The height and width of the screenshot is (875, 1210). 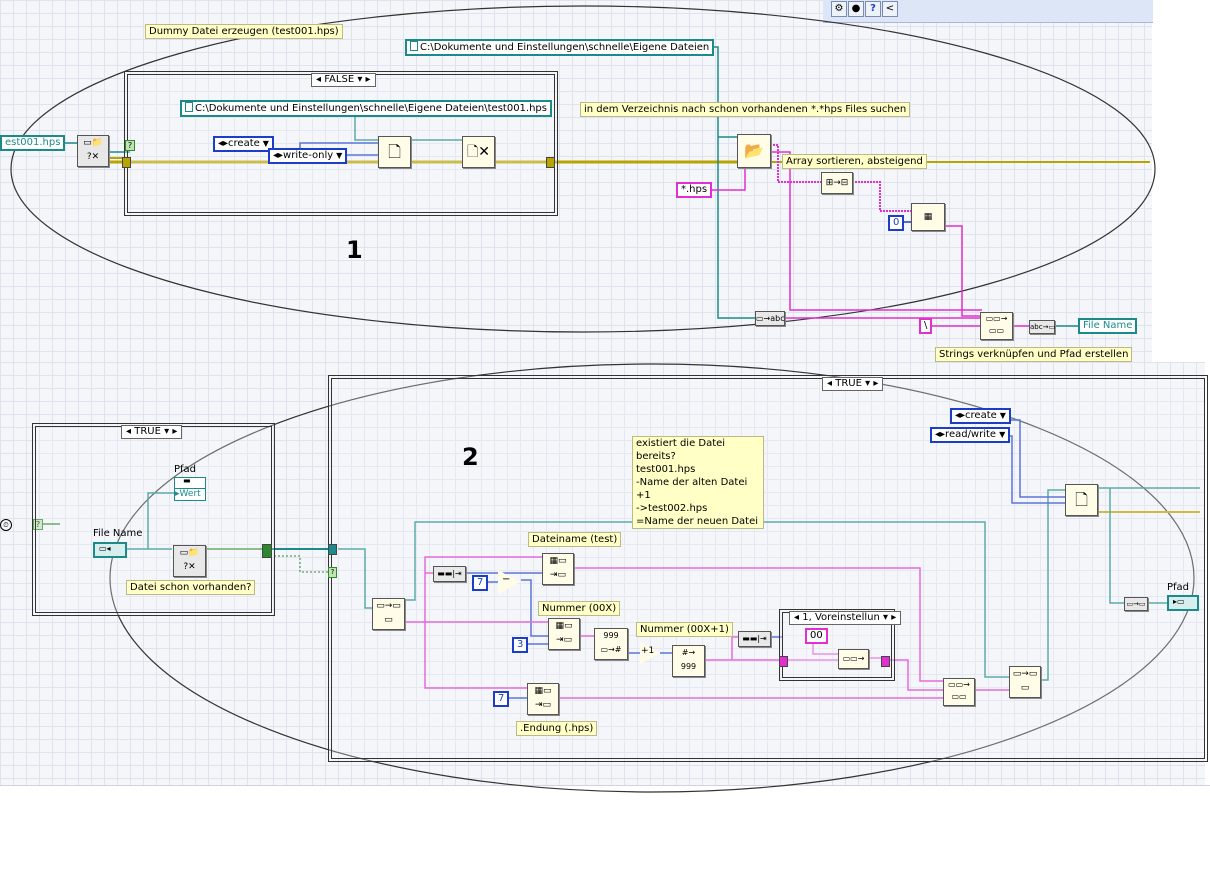 I want to click on const-3: 3, so click(x=520, y=645).